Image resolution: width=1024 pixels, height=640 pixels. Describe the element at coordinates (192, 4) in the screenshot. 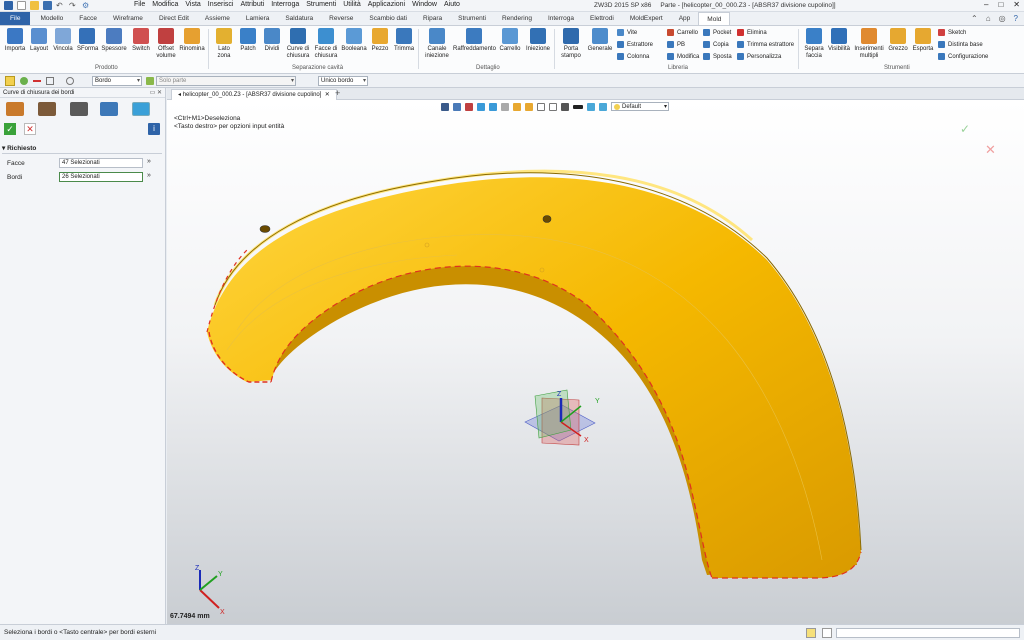

I see `menu-vista: Vista` at that location.